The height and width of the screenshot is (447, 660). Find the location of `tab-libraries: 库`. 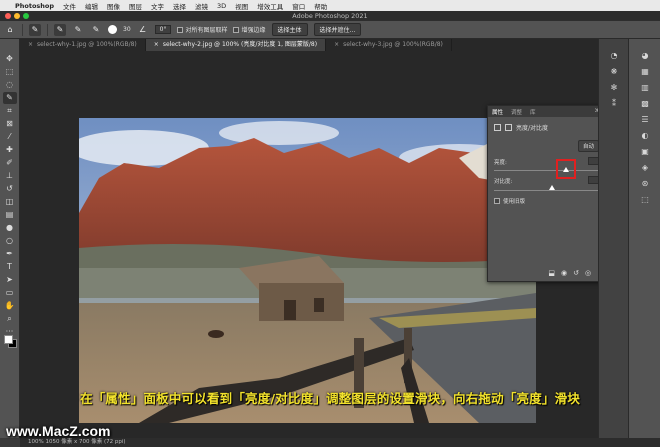

tab-libraries: 库 is located at coordinates (533, 112).